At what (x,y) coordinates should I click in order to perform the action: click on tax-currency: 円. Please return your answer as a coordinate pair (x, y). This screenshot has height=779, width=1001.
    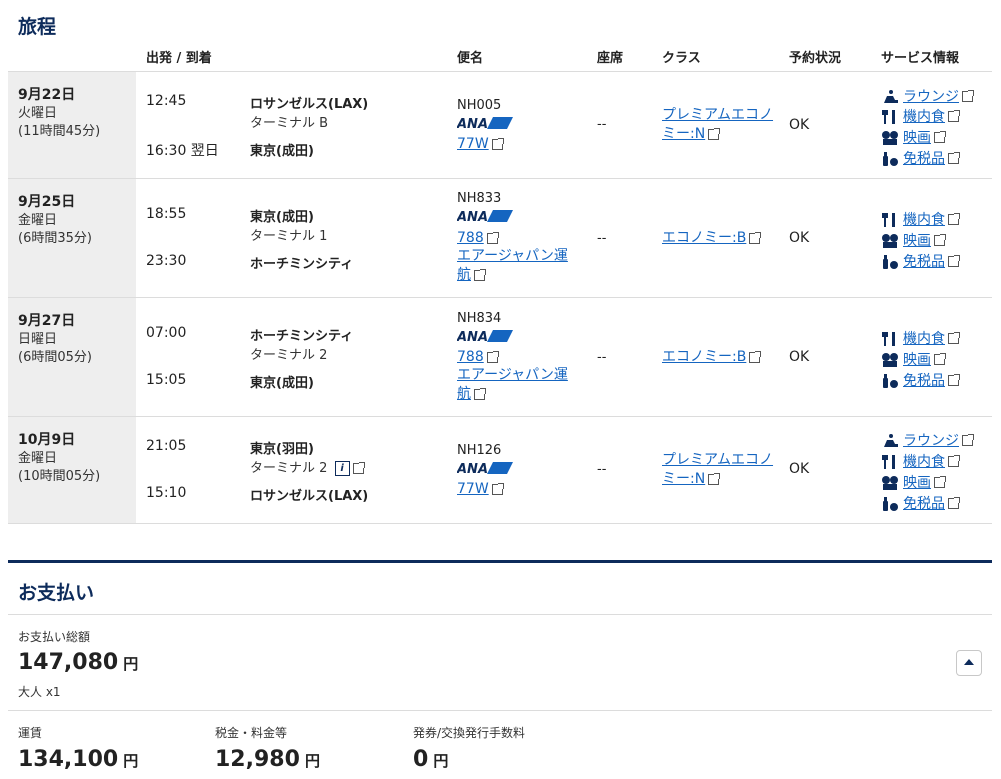
    Looking at the image, I should click on (313, 761).